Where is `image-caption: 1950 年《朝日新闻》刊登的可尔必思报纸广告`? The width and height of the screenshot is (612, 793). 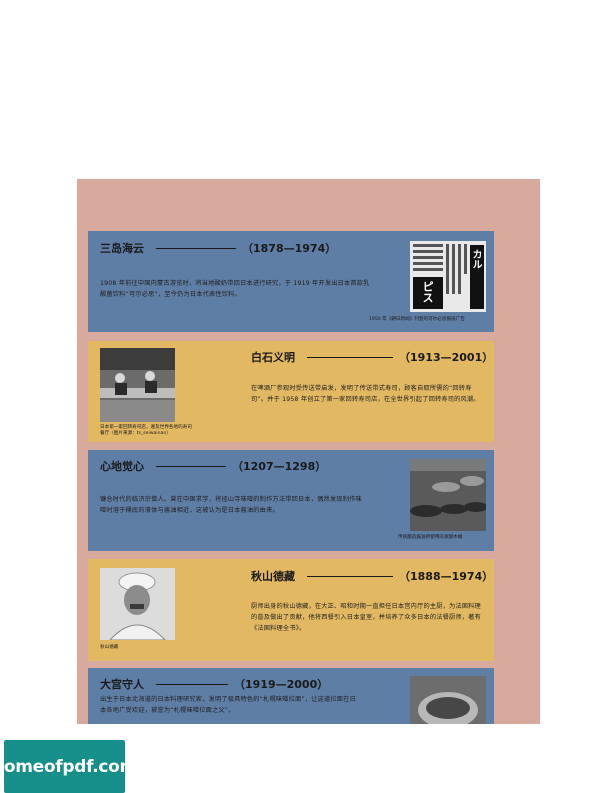 image-caption: 1950 年《朝日新闻》刊登的可尔必思报纸广告 is located at coordinates (417, 319).